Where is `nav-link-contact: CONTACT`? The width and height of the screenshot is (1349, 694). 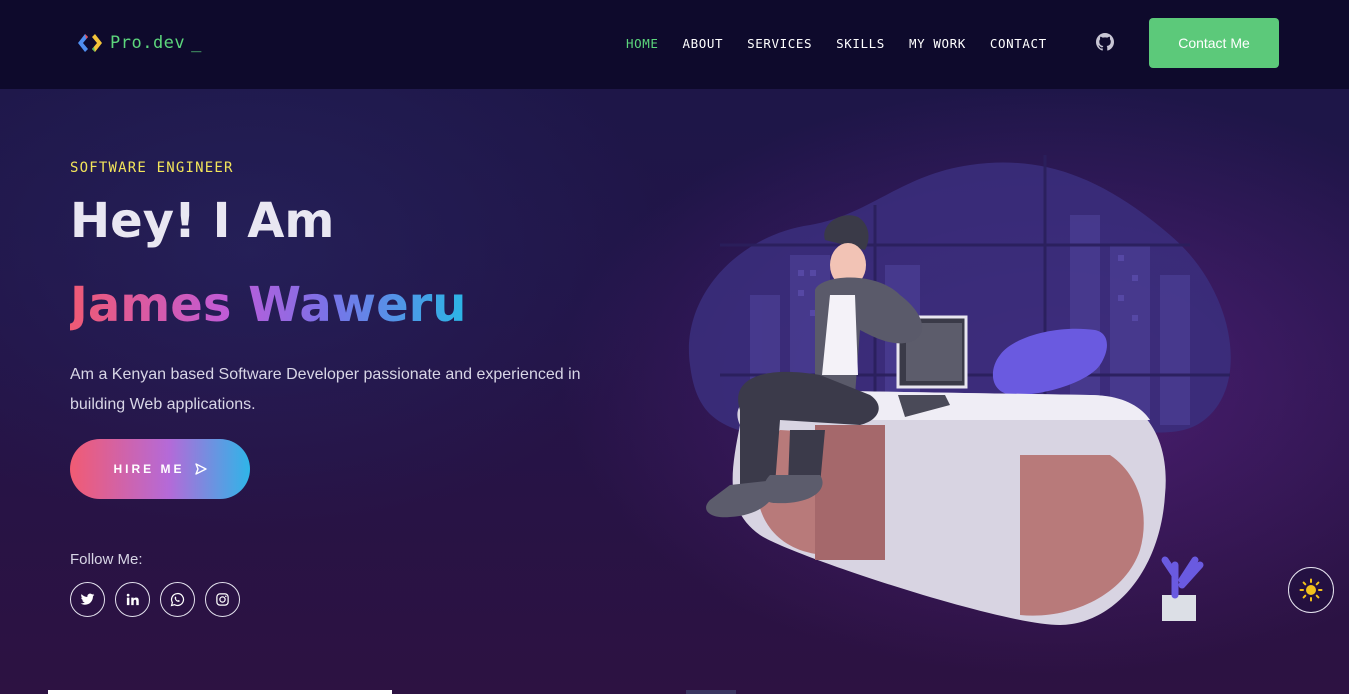 nav-link-contact: CONTACT is located at coordinates (1018, 43).